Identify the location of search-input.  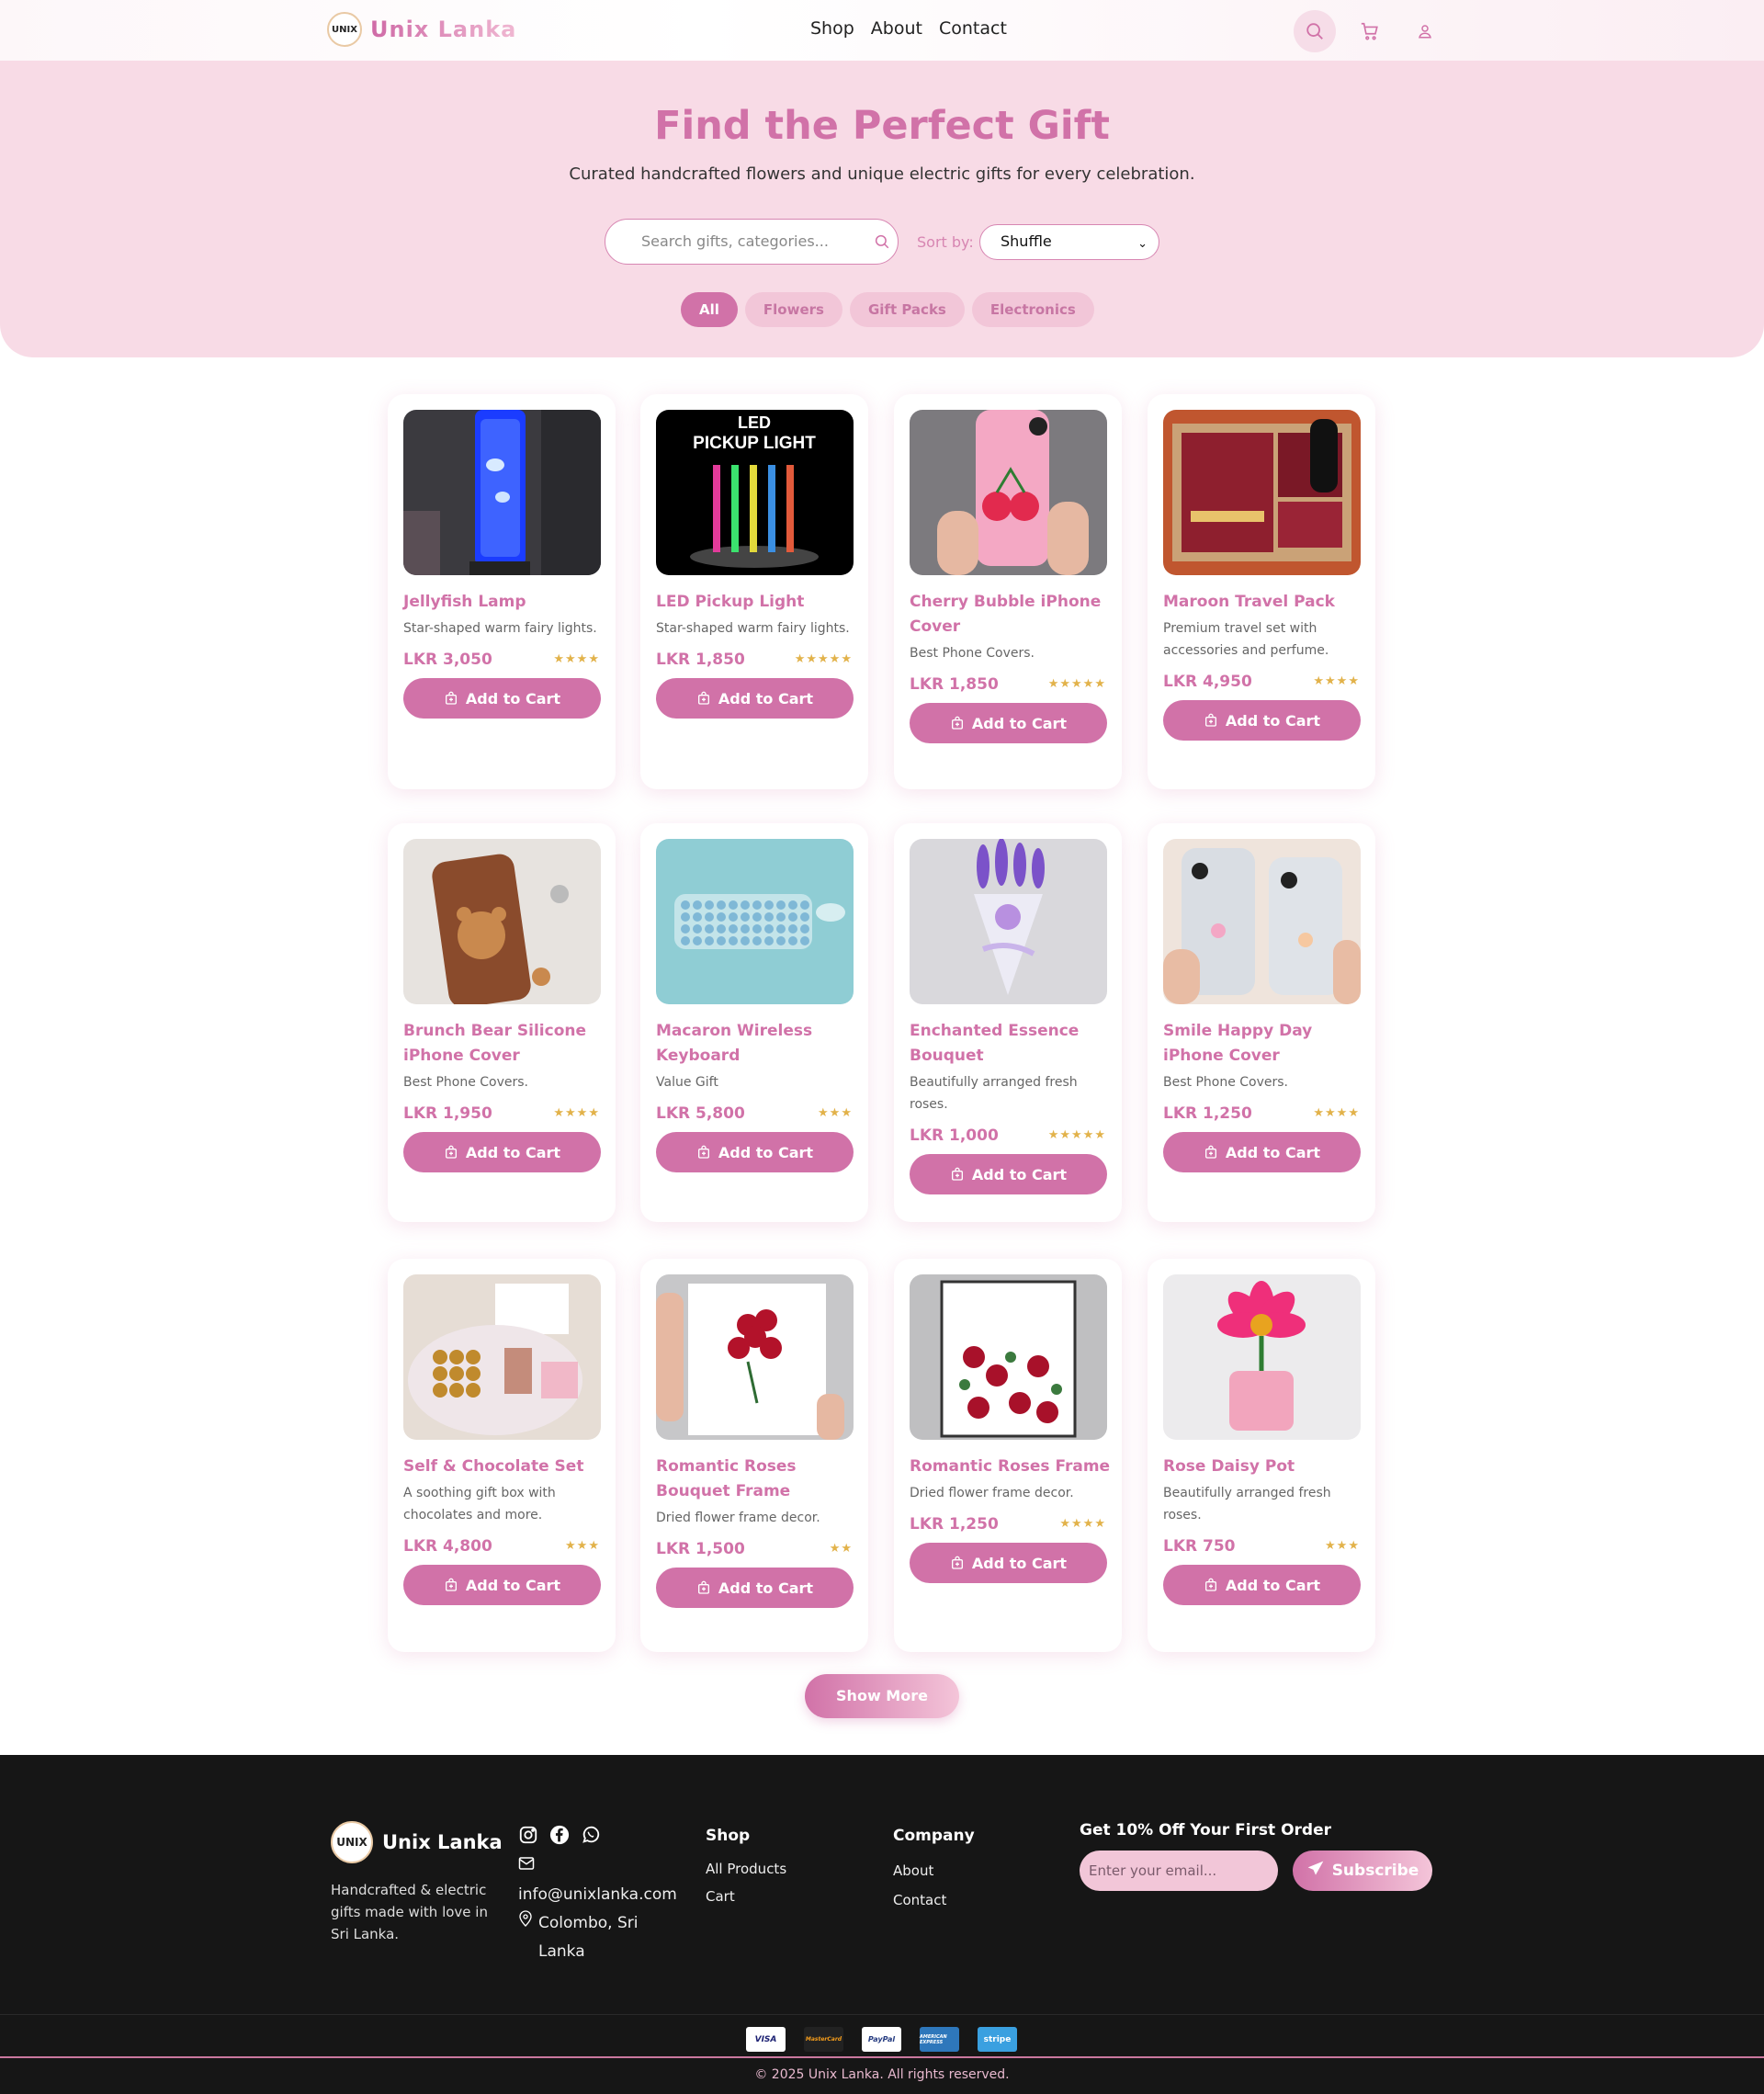
(760, 241).